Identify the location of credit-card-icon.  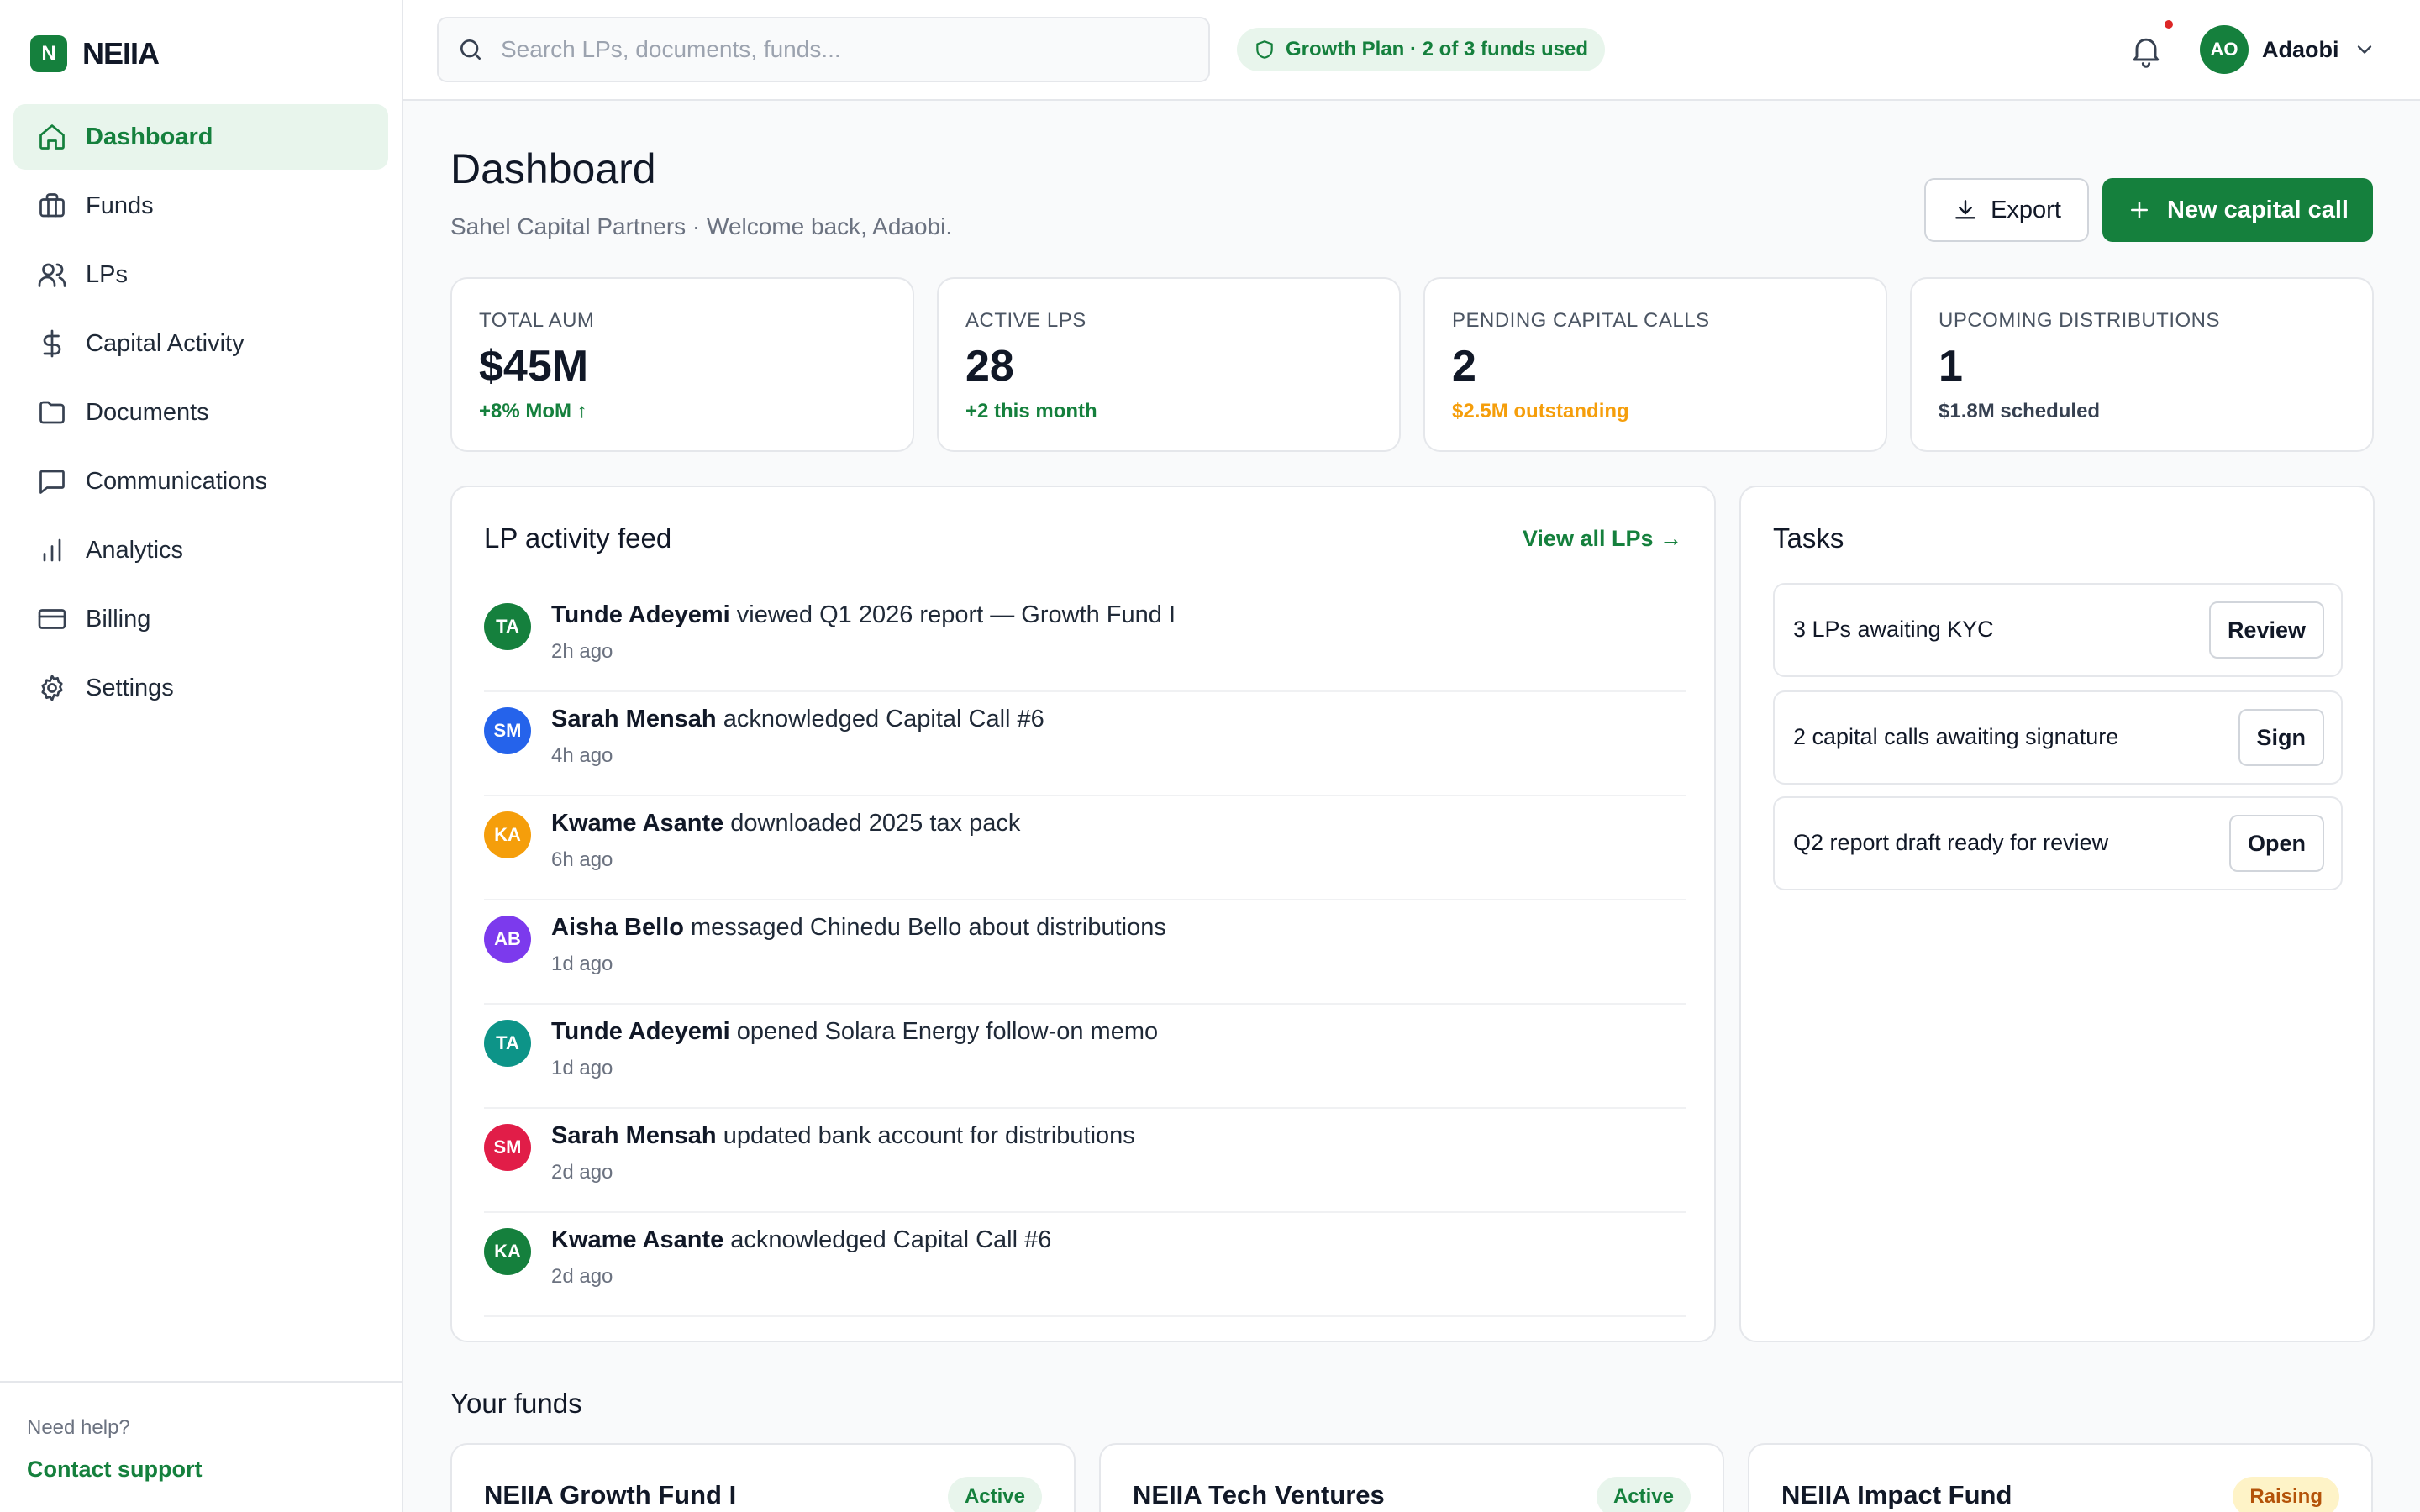
(52, 619).